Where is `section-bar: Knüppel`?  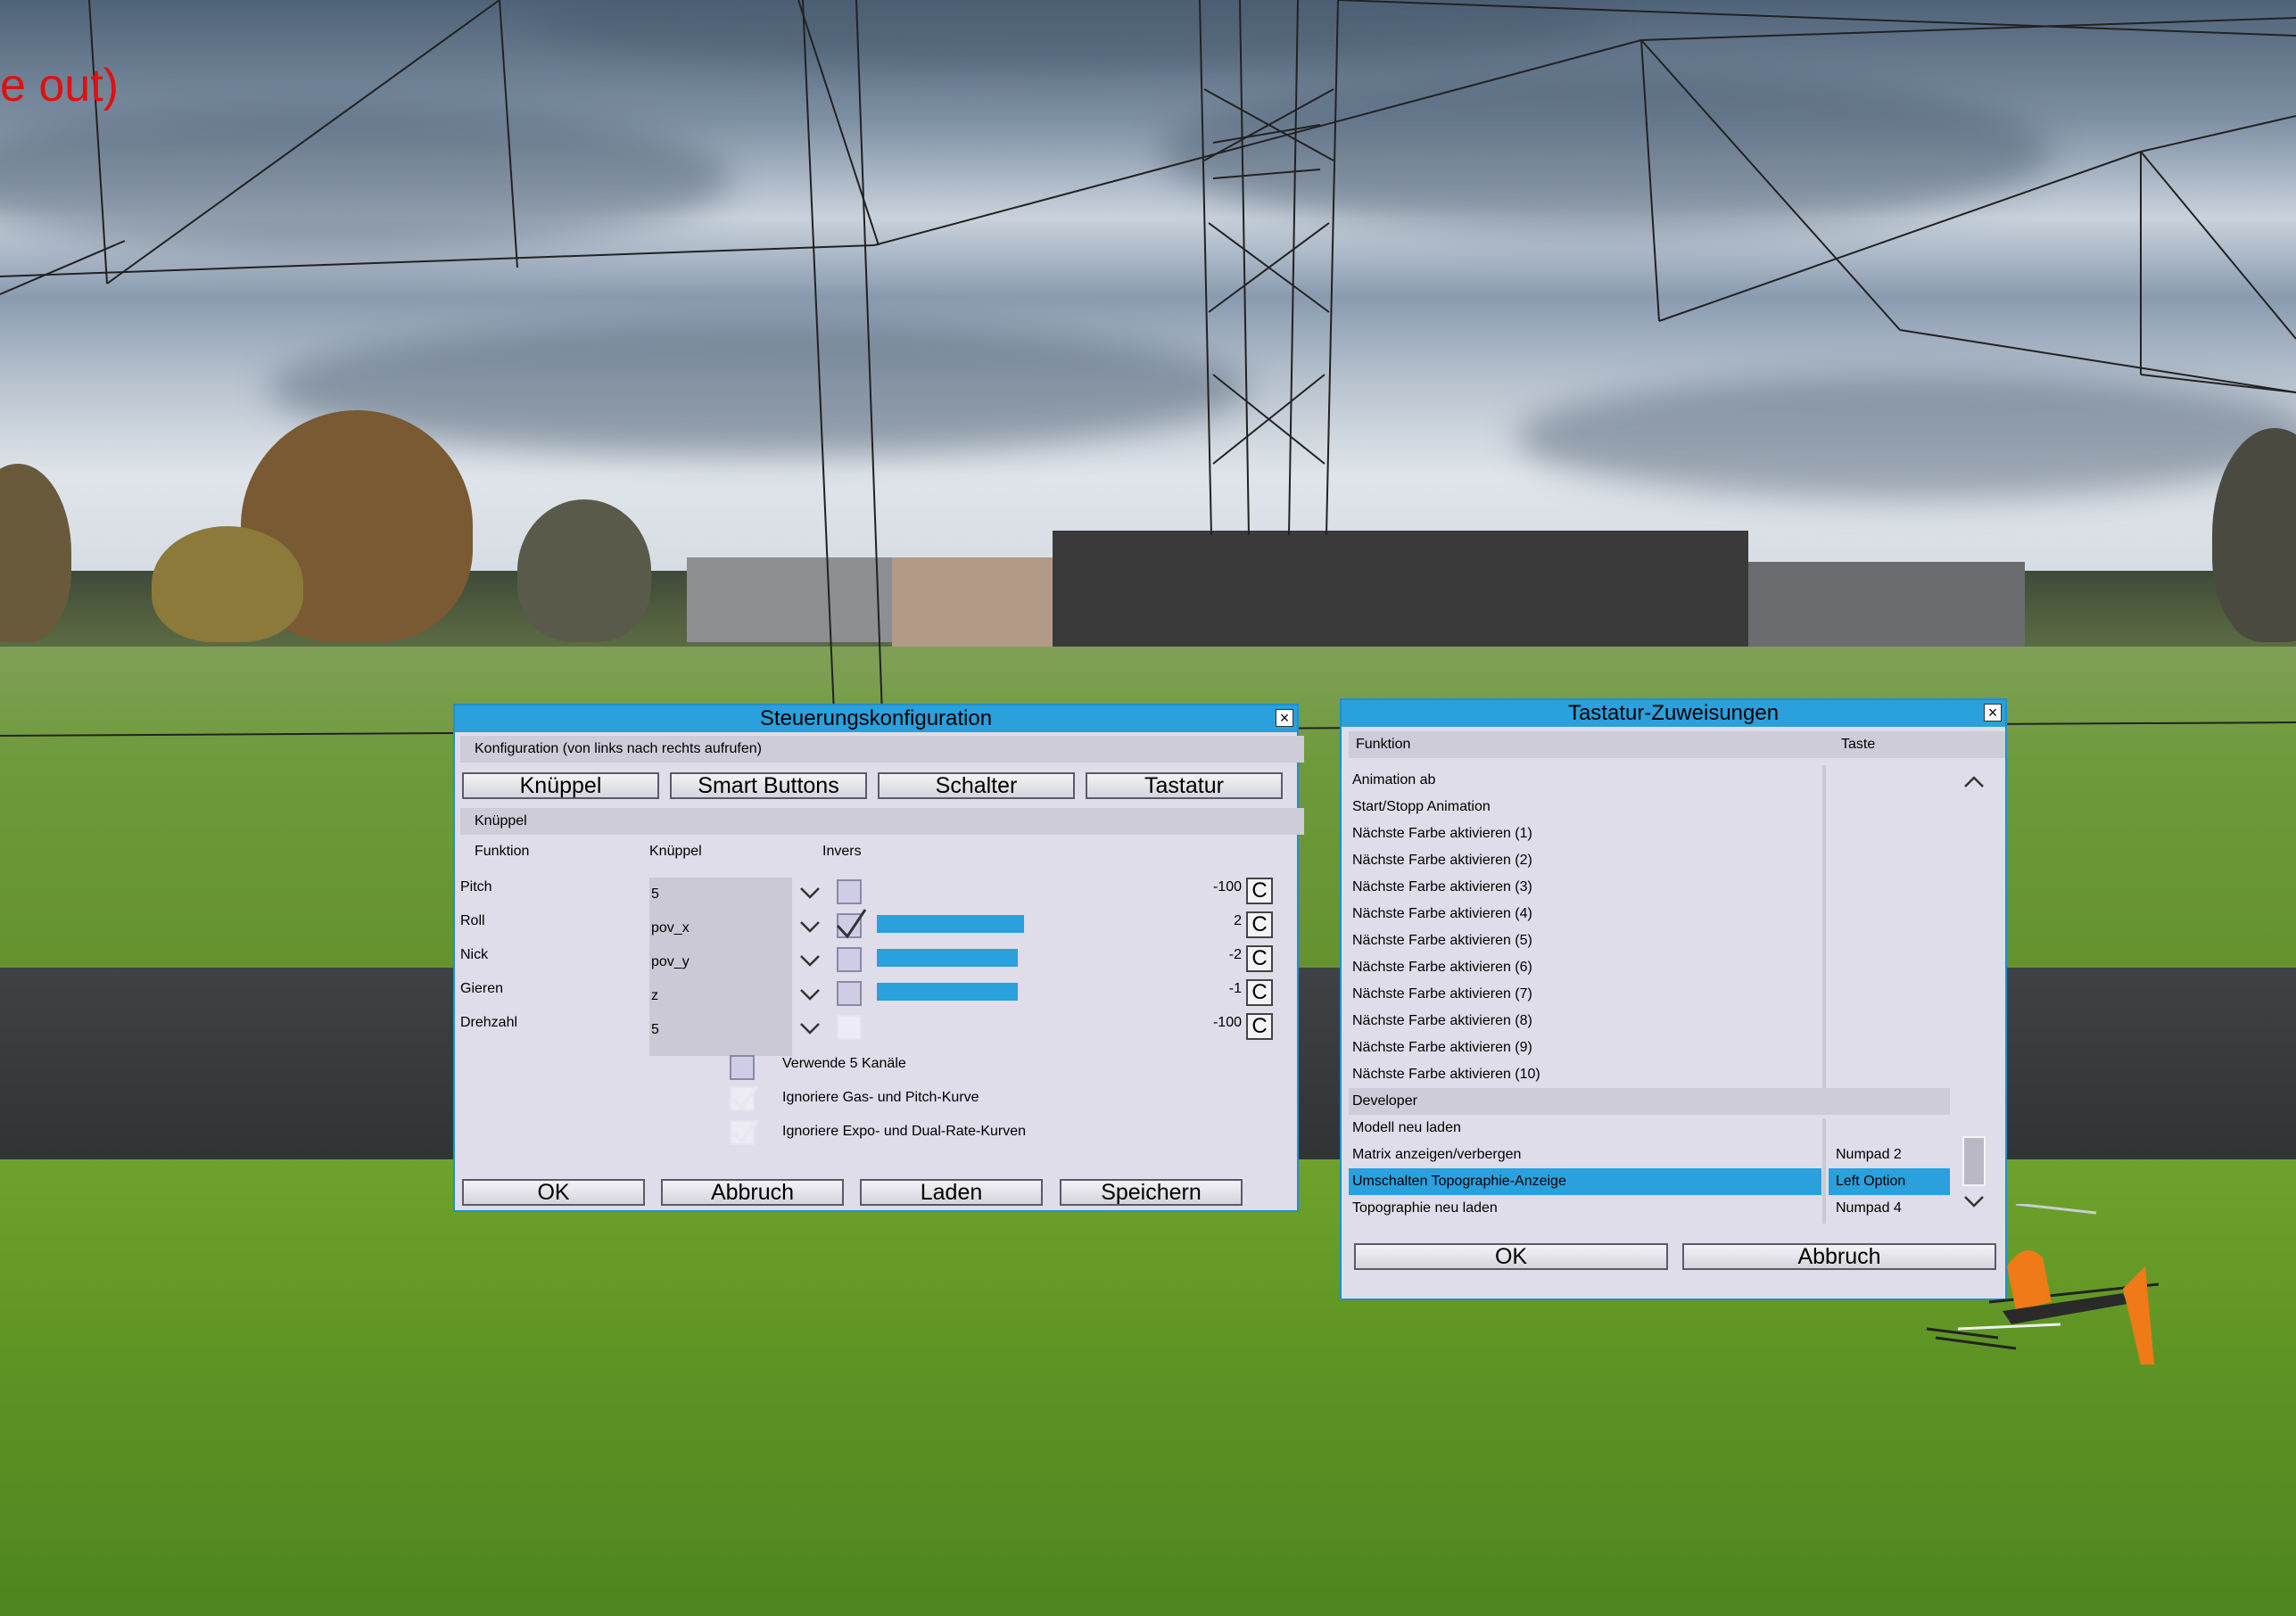 section-bar: Knüppel is located at coordinates (882, 821).